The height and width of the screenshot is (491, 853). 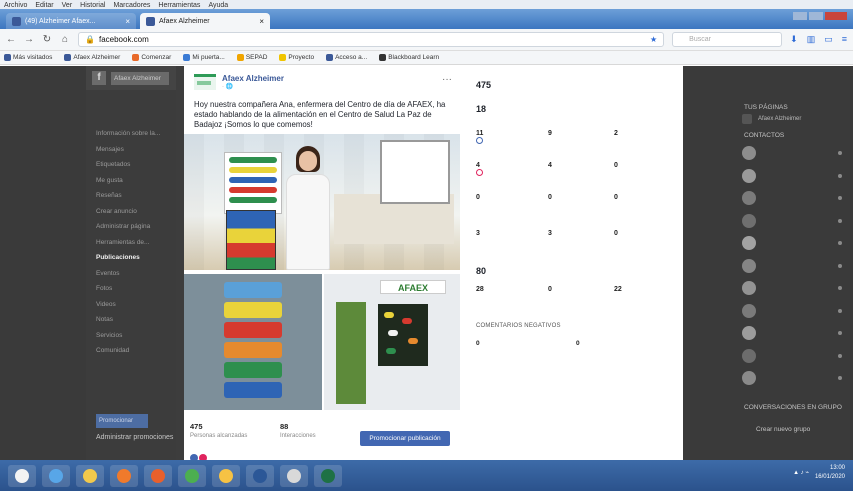 I want to click on ie-icon, so click(x=56, y=475).